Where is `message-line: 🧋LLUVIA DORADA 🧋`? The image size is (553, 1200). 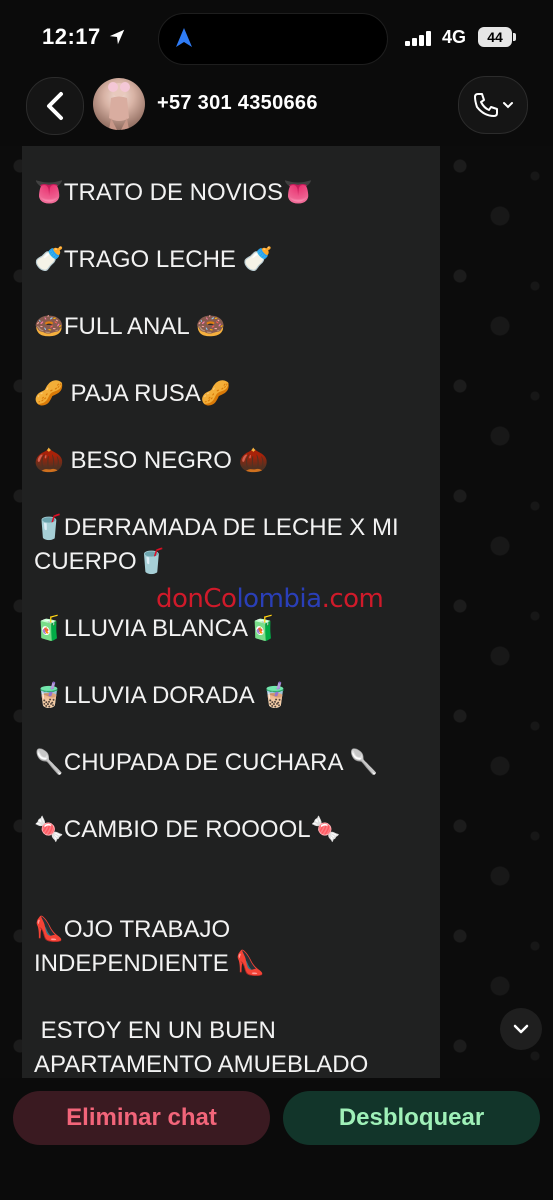 message-line: 🧋LLUVIA DORADA 🧋 is located at coordinates (162, 695).